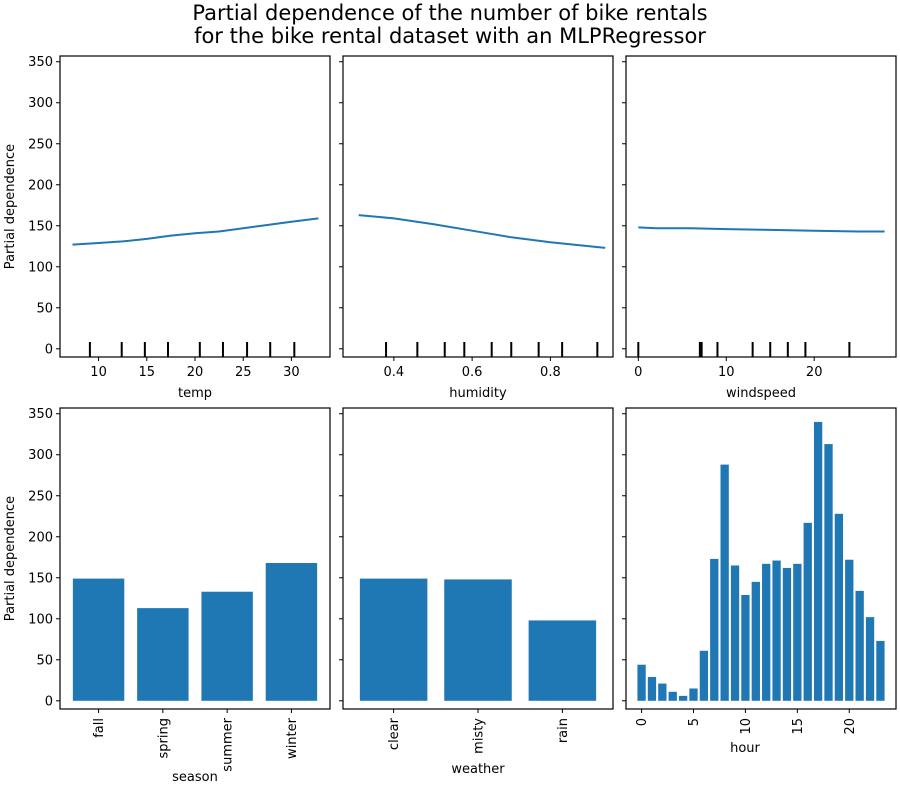  What do you see at coordinates (291, 372) in the screenshot?
I see `x-tick-label: 30` at bounding box center [291, 372].